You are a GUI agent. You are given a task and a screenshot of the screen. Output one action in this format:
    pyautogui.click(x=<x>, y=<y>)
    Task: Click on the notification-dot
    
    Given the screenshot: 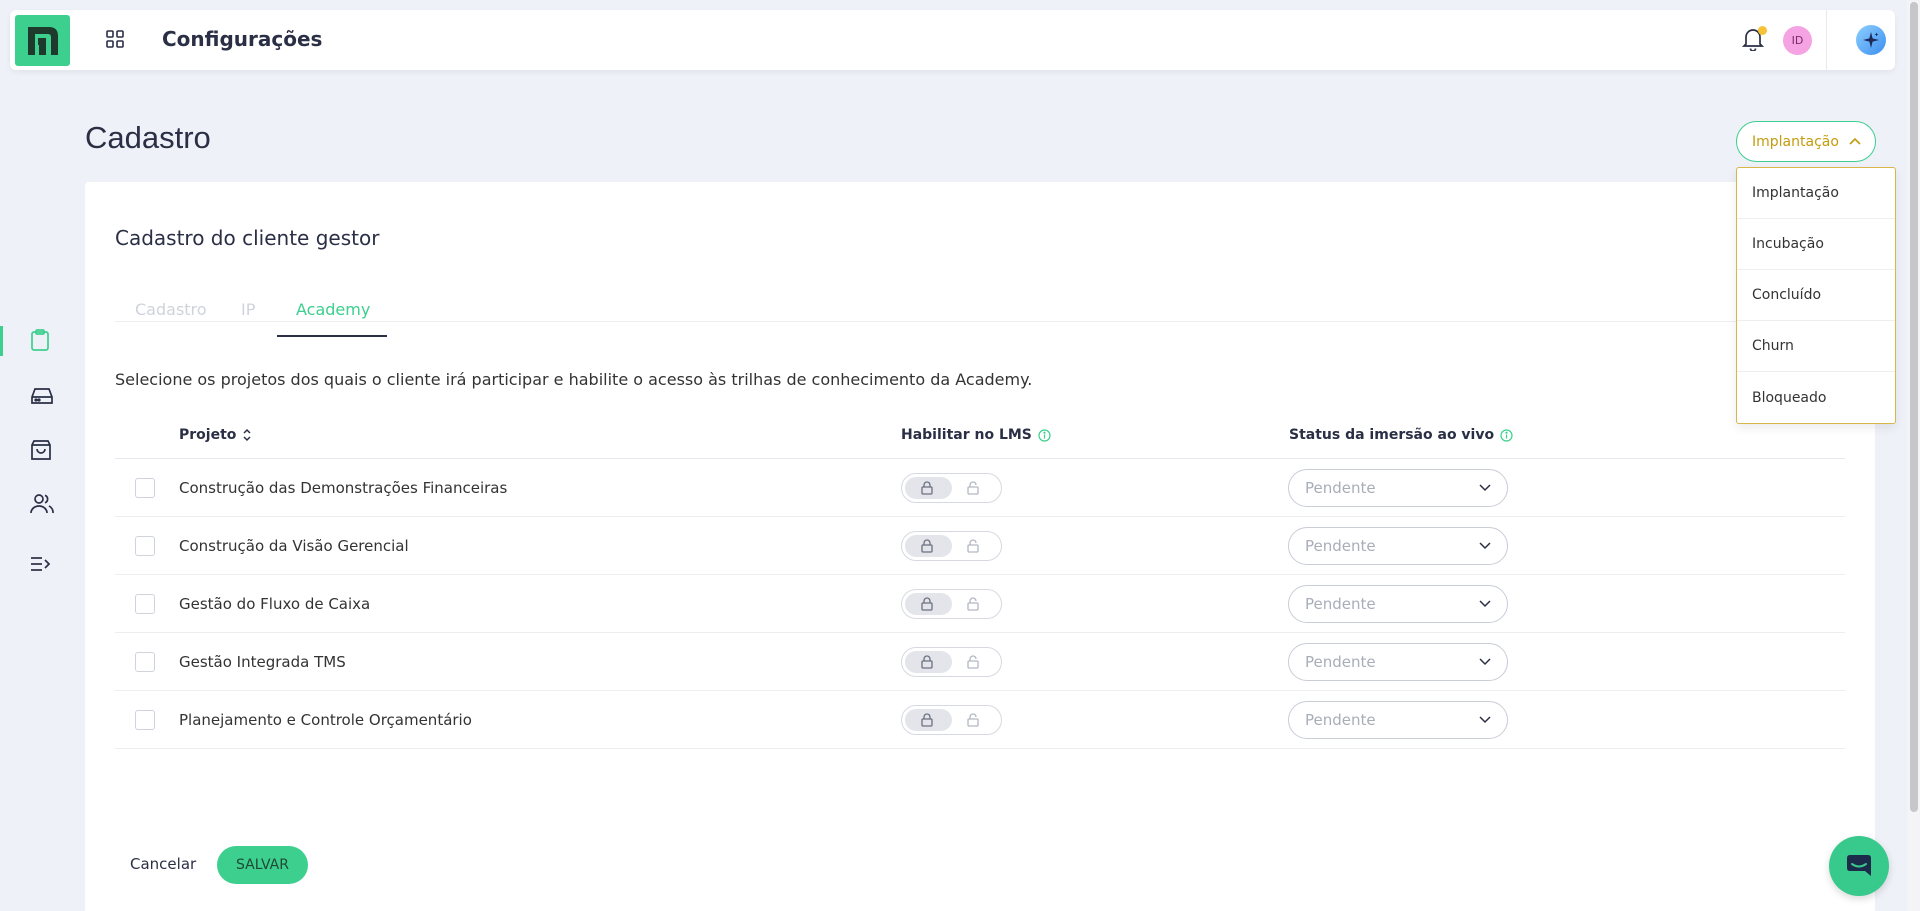 What is the action you would take?
    pyautogui.click(x=1762, y=30)
    